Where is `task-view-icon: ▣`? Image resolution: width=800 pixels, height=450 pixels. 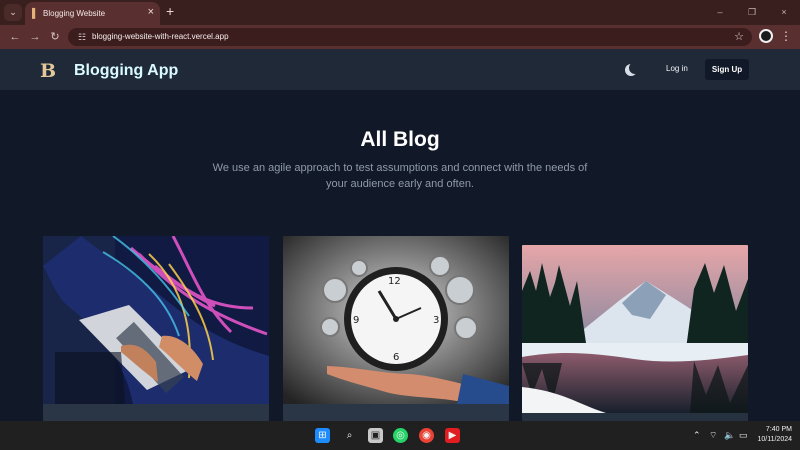
task-view-icon: ▣ is located at coordinates (375, 435).